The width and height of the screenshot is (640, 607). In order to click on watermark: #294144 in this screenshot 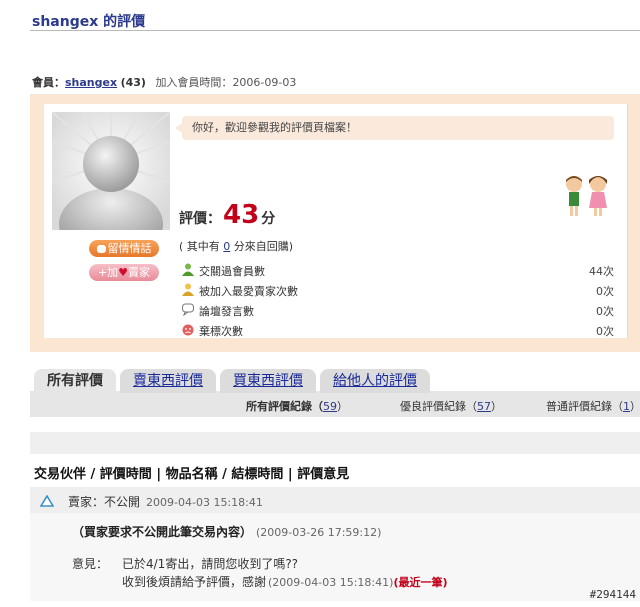, I will do `click(612, 594)`.